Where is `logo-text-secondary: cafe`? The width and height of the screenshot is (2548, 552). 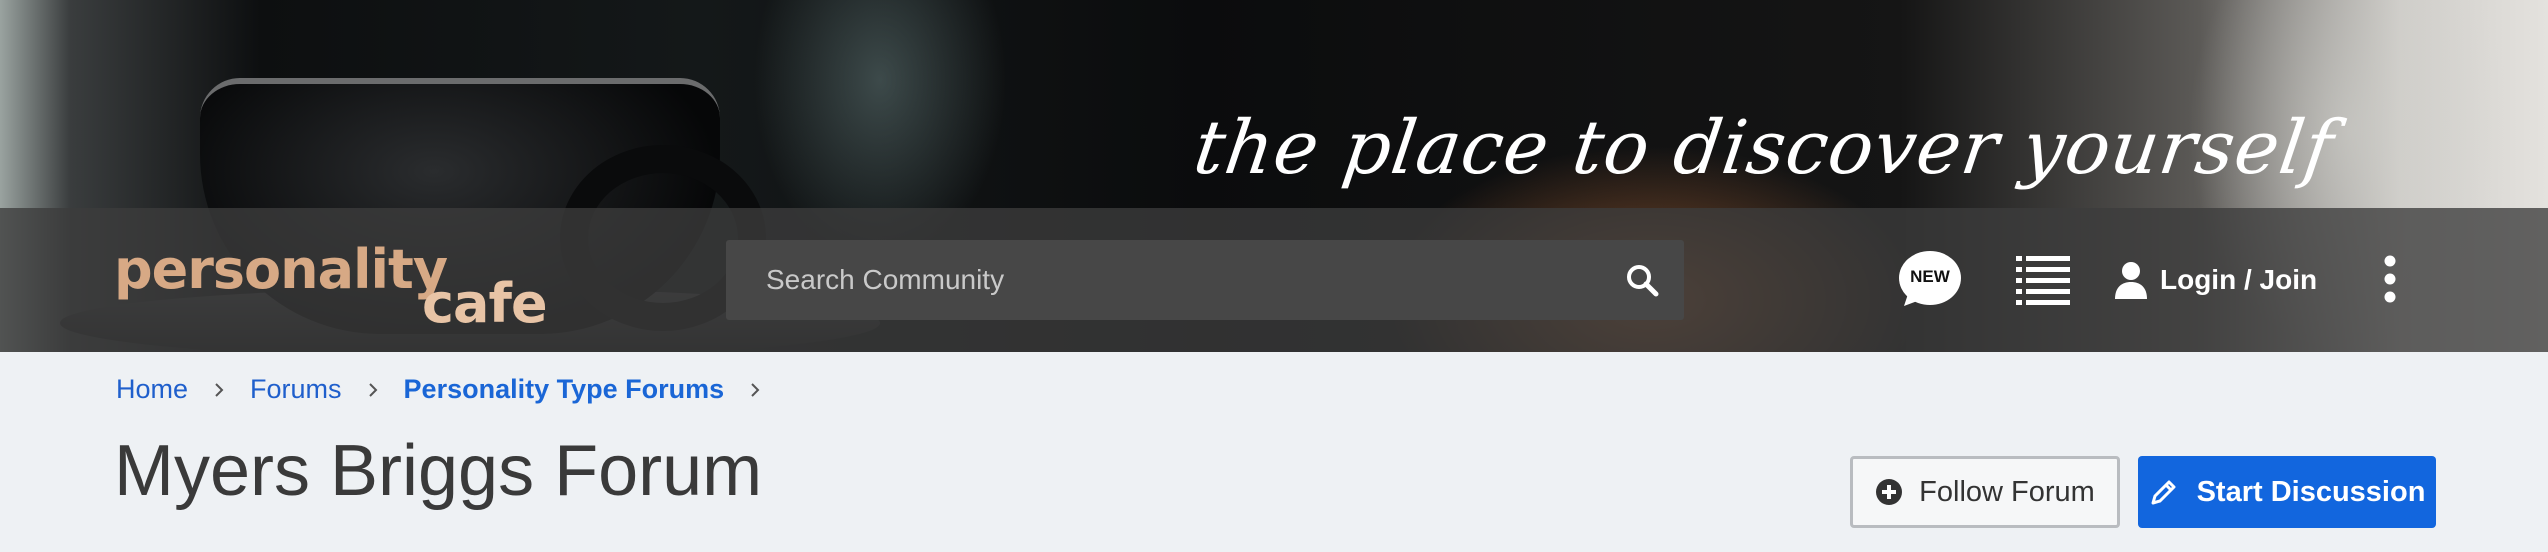
logo-text-secondary: cafe is located at coordinates (485, 303).